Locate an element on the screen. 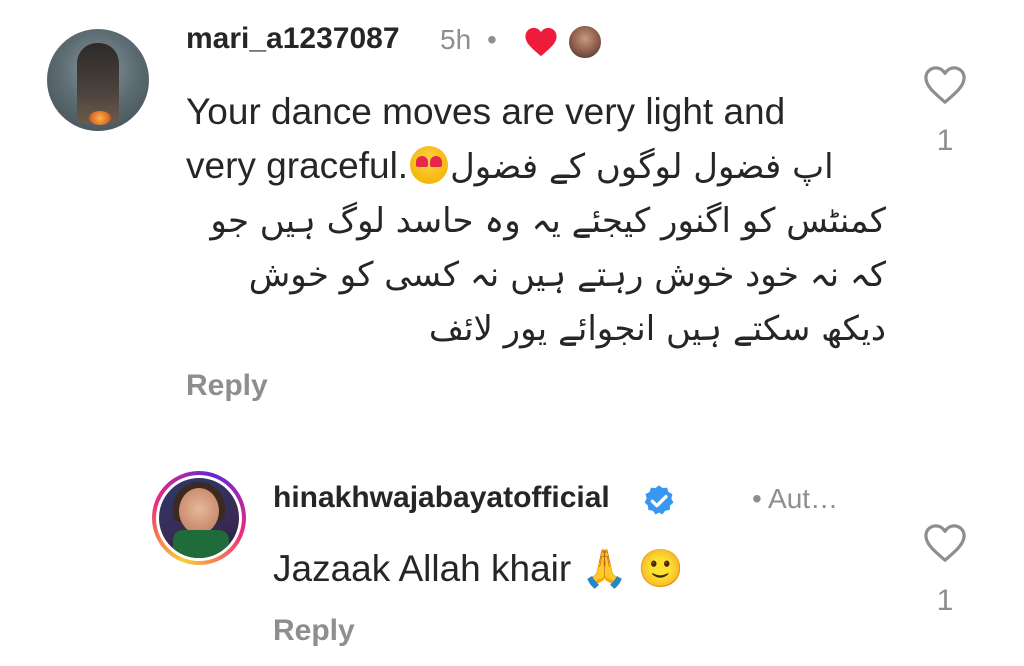 This screenshot has width=1024, height=666. avatar-flag is located at coordinates (201, 544).